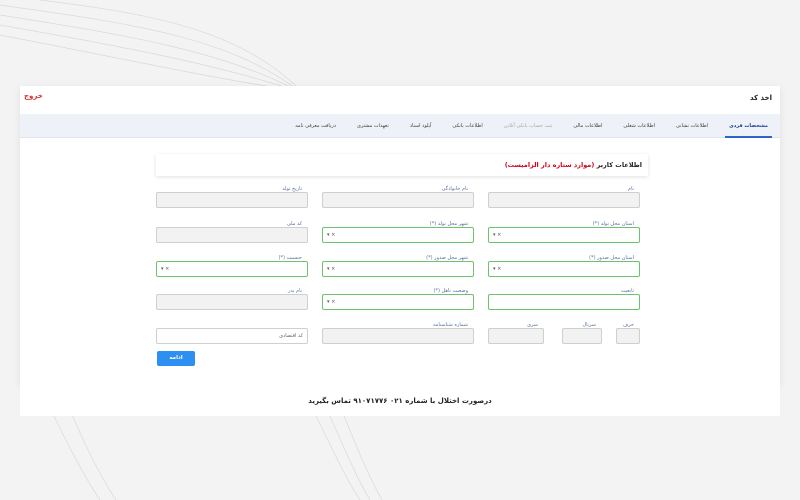  I want to click on tab-address-info: اطلاعات نشانی, so click(692, 126).